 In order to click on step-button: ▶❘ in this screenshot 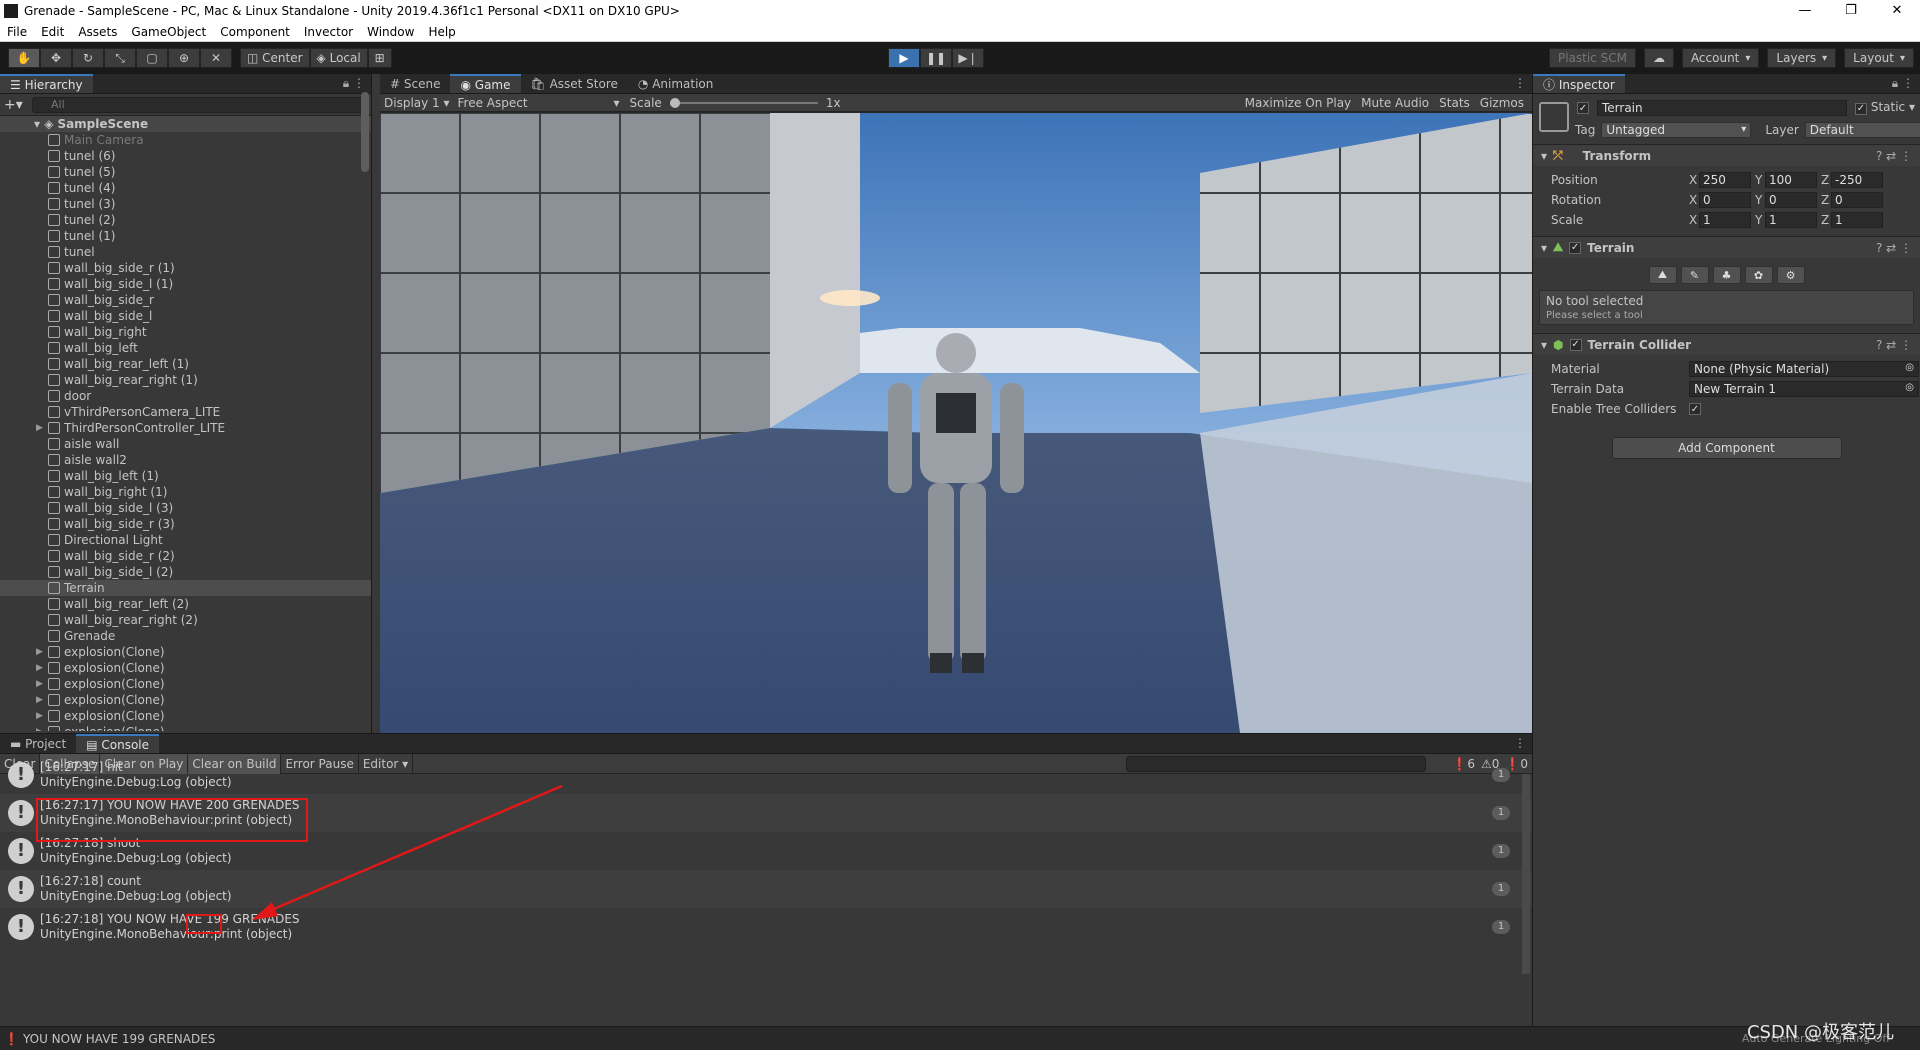, I will do `click(968, 58)`.